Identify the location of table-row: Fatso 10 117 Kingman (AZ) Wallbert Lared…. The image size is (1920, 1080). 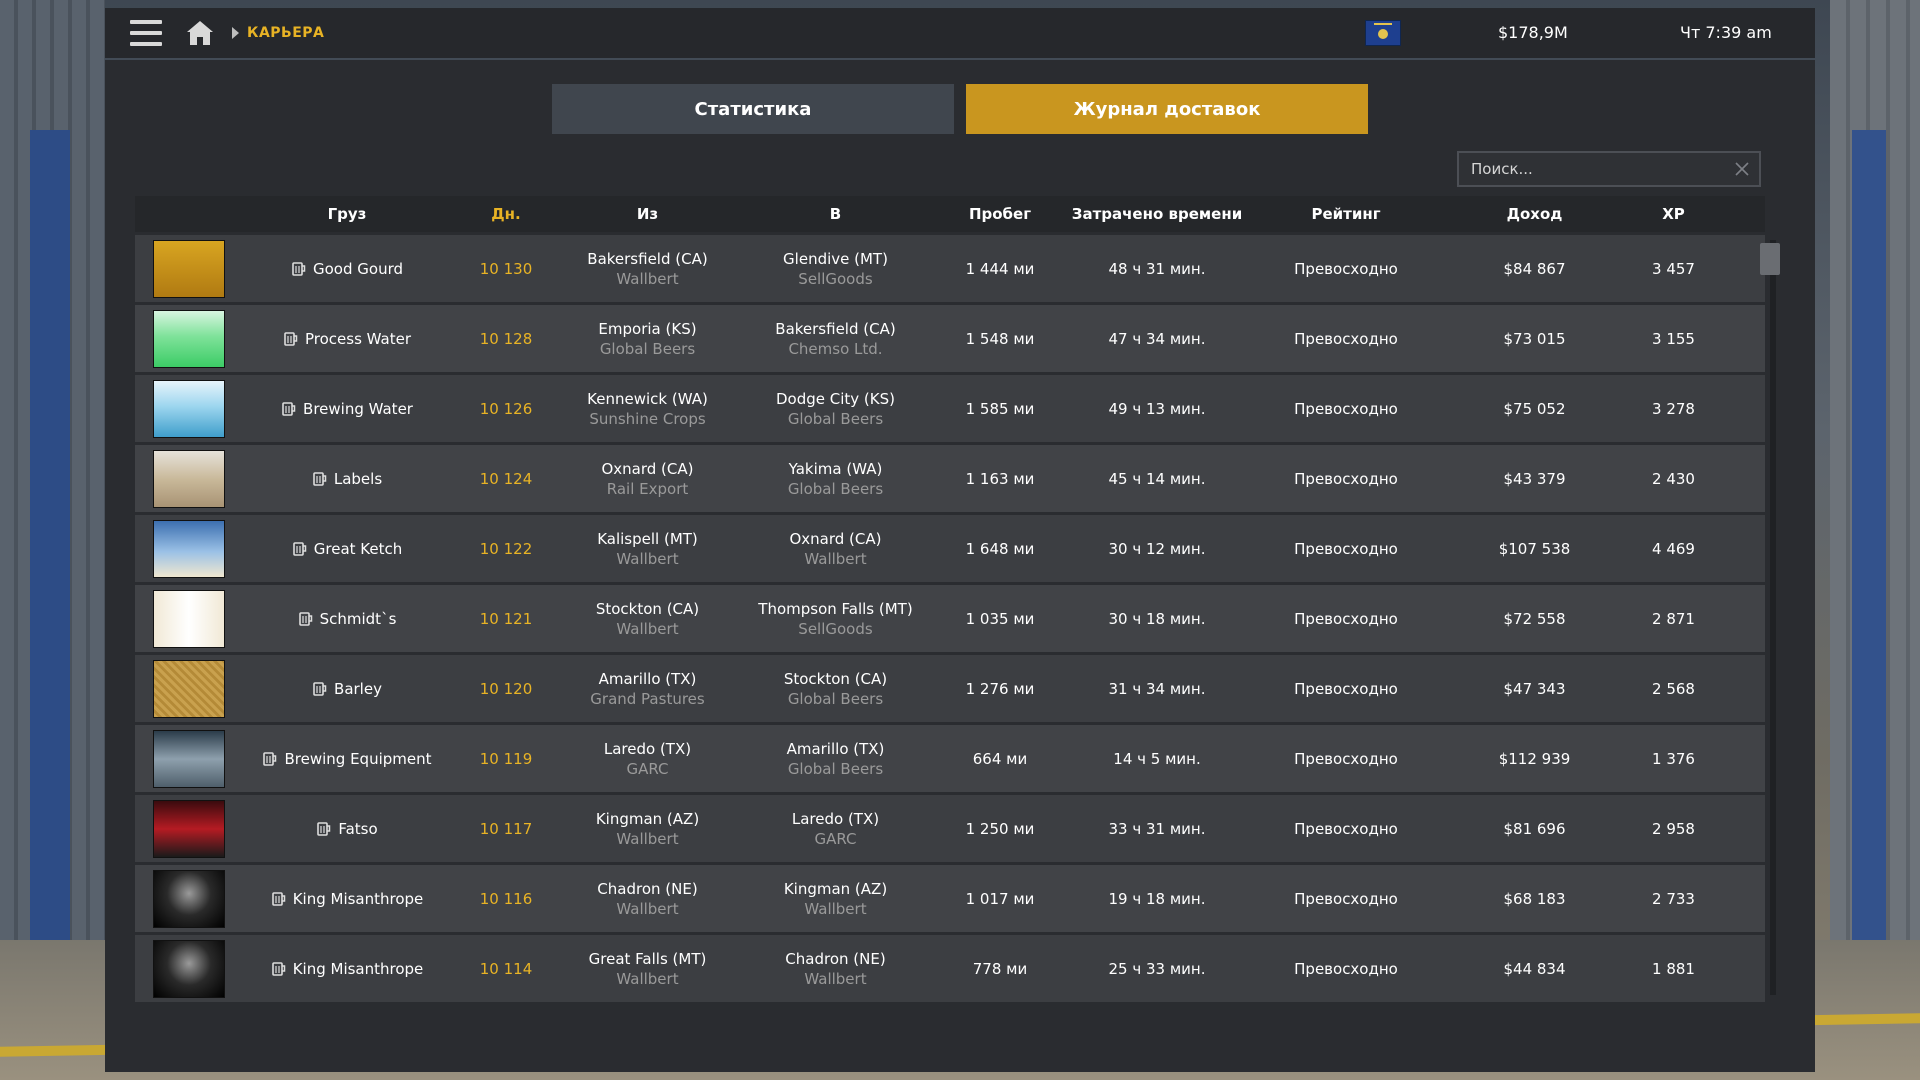
(950, 828).